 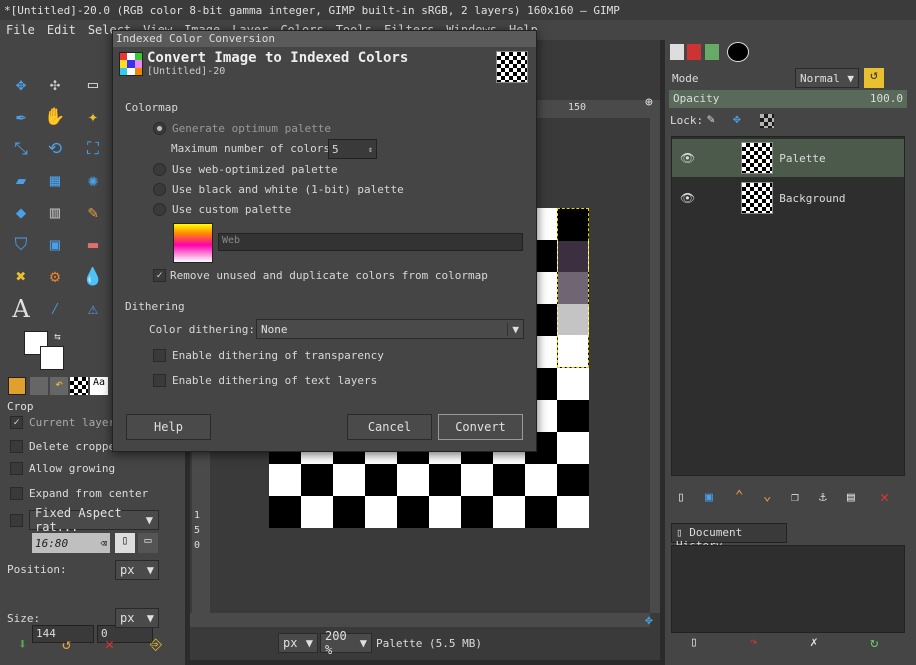 What do you see at coordinates (390, 329) in the screenshot?
I see `color-dithering-select: None ▼` at bounding box center [390, 329].